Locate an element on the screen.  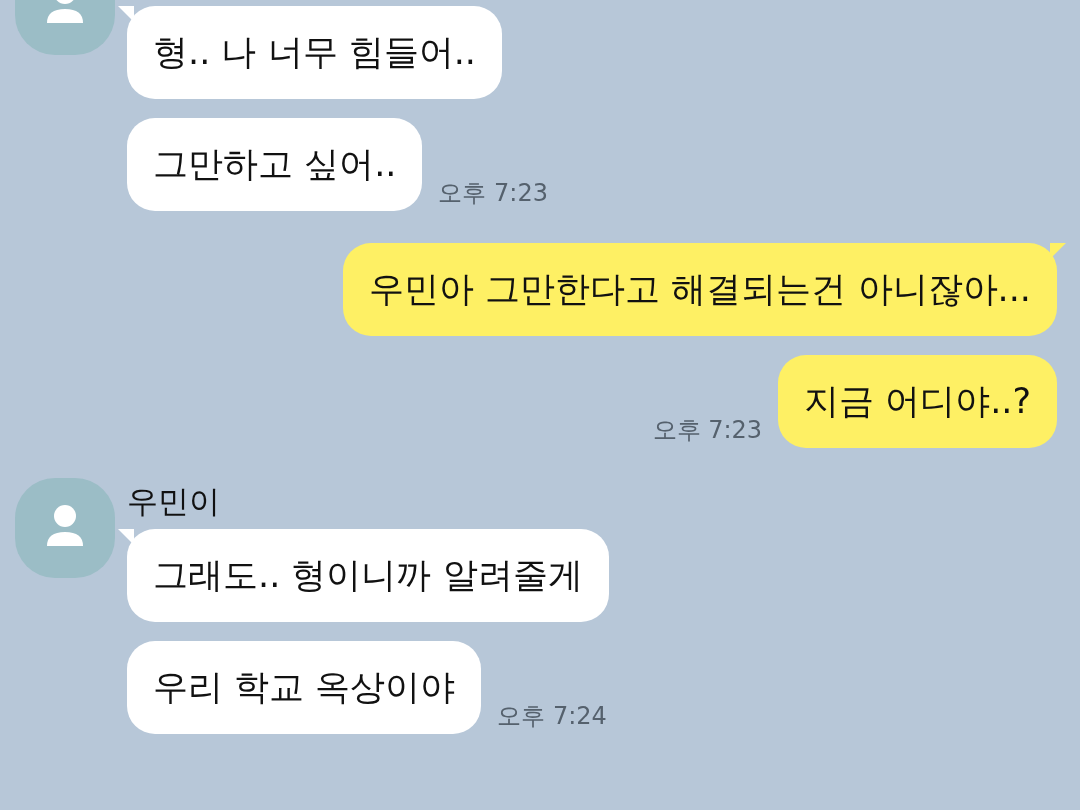
message-bubble: 그래도.. 형이니까 알려줄게 is located at coordinates (368, 575).